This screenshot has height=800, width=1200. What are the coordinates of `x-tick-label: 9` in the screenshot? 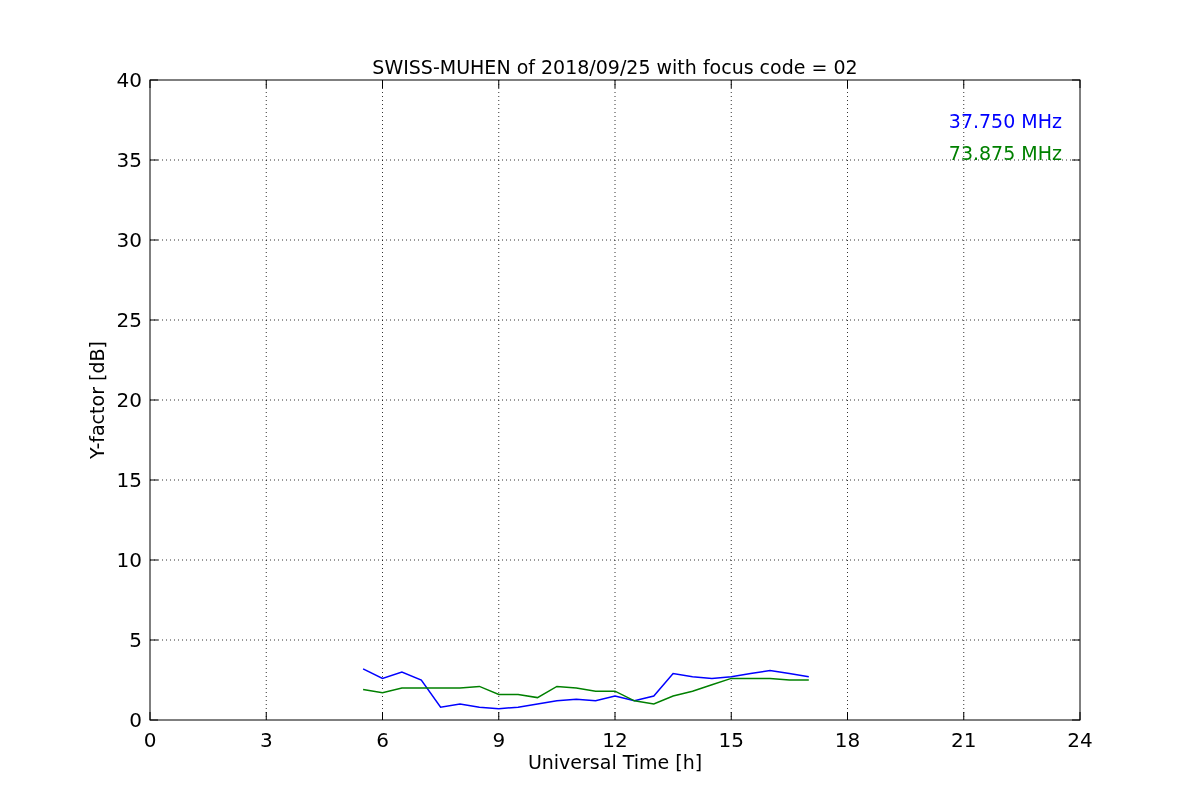 It's located at (499, 740).